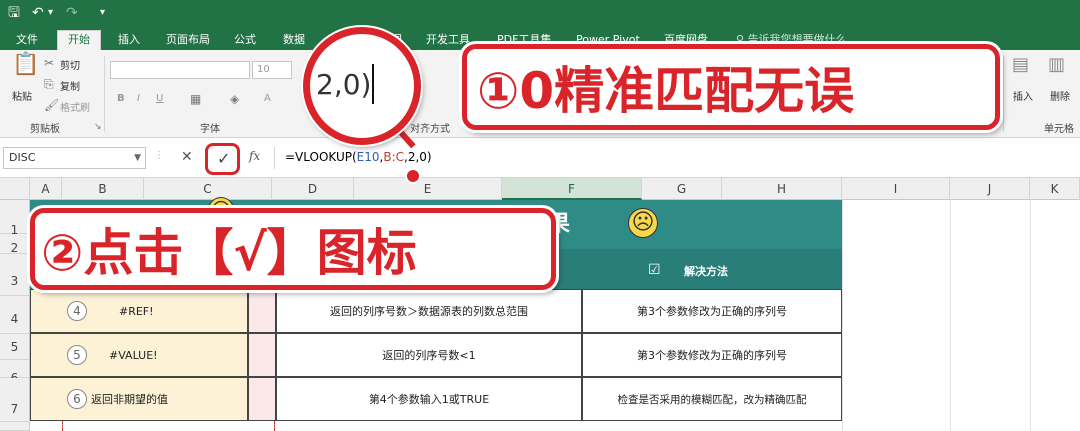 The width and height of the screenshot is (1080, 431). What do you see at coordinates (102, 13) in the screenshot?
I see `customize-toolbar-icon: ▾` at bounding box center [102, 13].